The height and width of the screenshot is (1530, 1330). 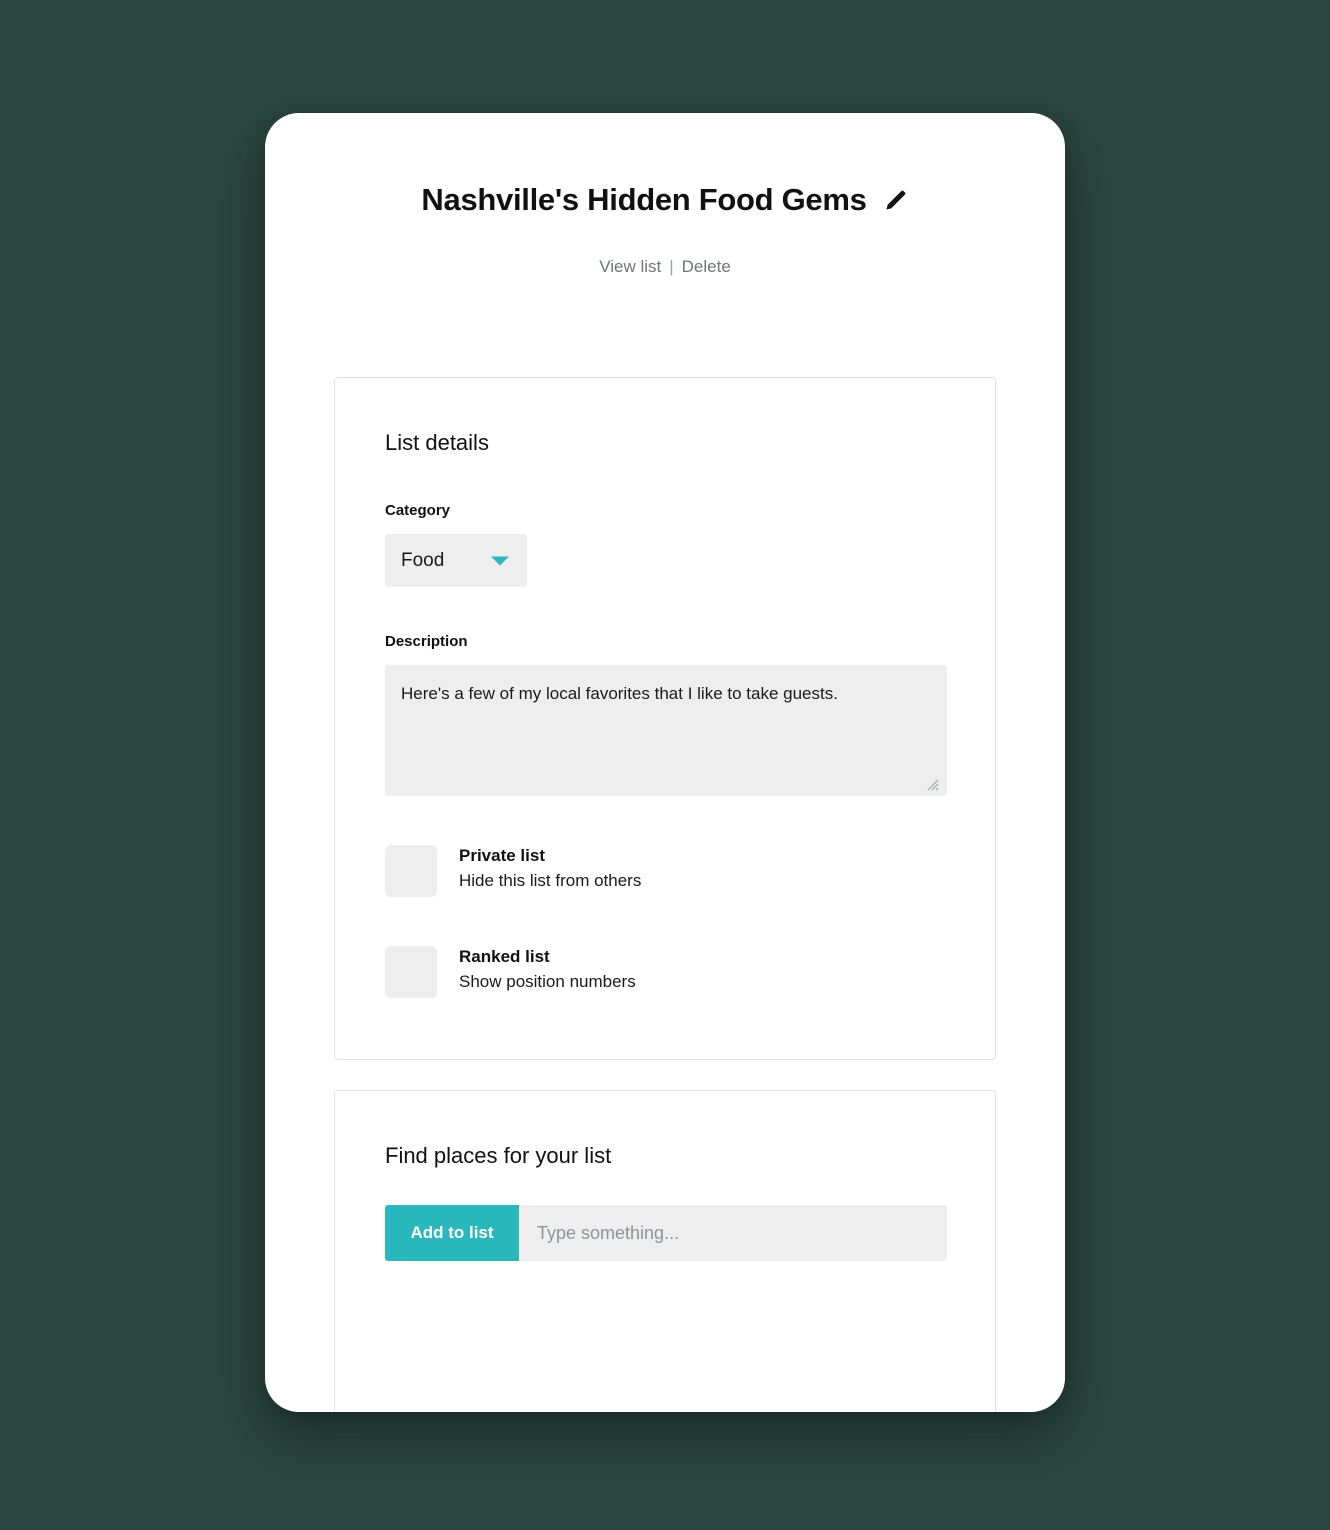 I want to click on list-details-title: List details, so click(x=437, y=442).